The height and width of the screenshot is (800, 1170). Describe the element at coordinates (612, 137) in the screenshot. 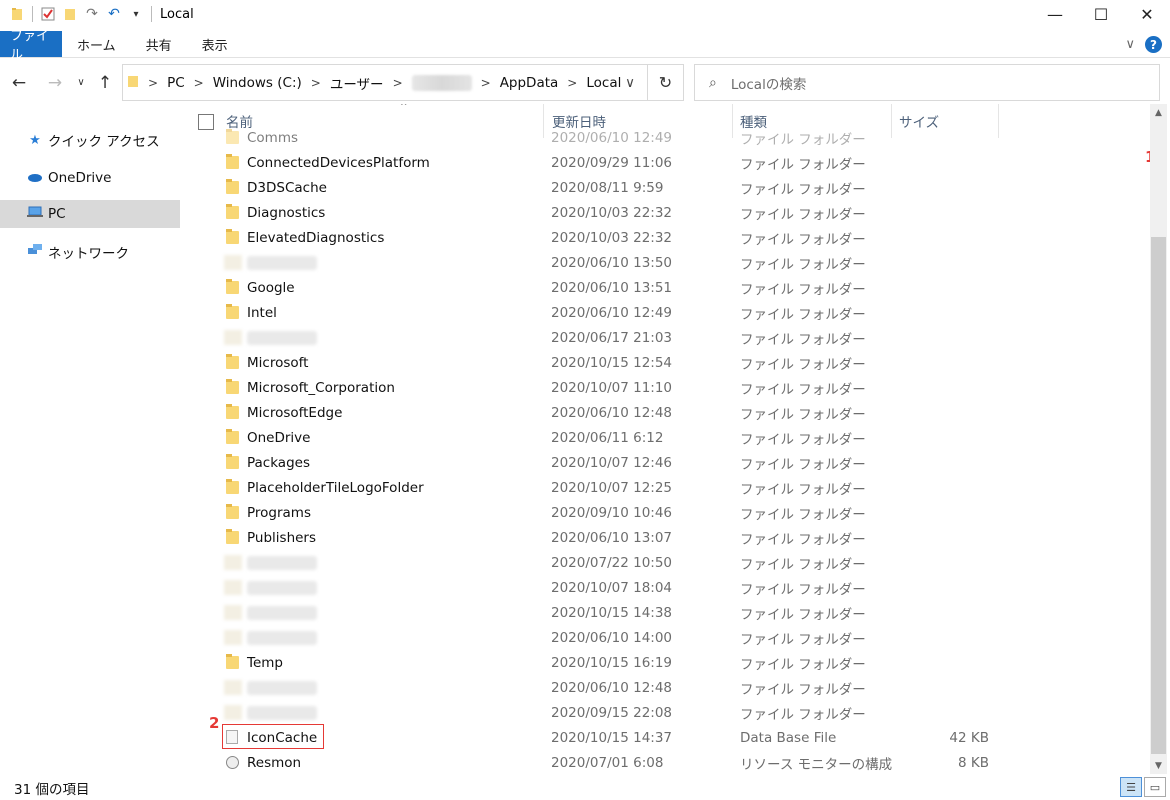

I see `file-date: 2020/06/10 12:49` at that location.